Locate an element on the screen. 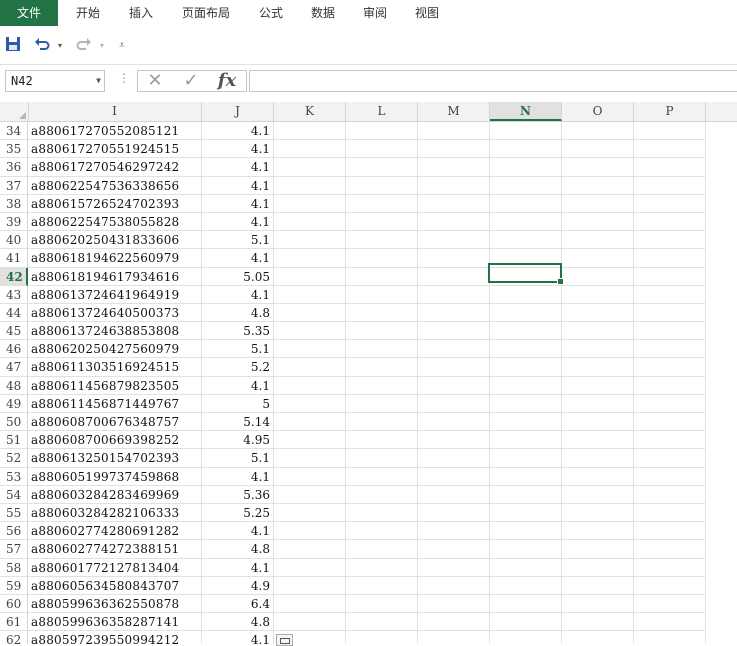  insert-function-icon: fx is located at coordinates (227, 81).